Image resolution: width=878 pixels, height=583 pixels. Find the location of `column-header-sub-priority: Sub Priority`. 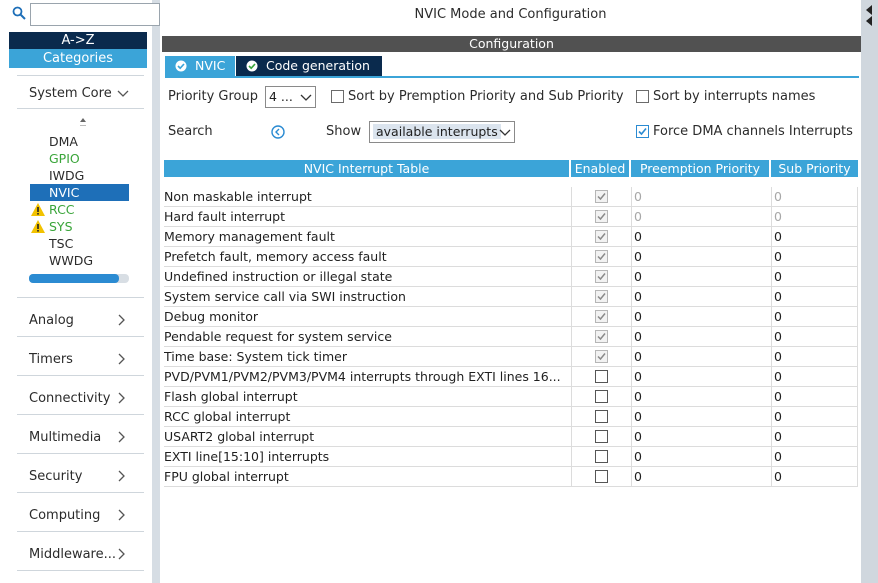

column-header-sub-priority: Sub Priority is located at coordinates (814, 168).